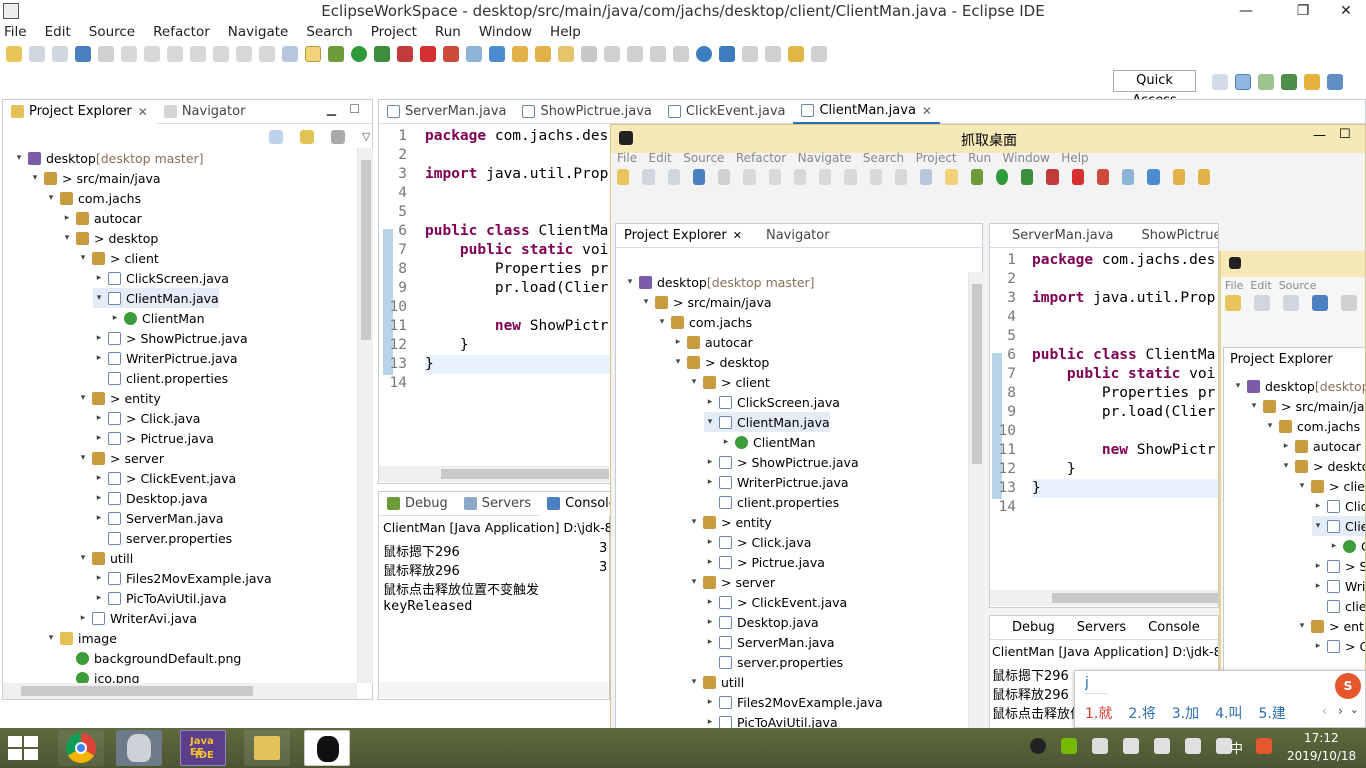  Describe the element at coordinates (520, 54) in the screenshot. I see `open-type-icon` at that location.